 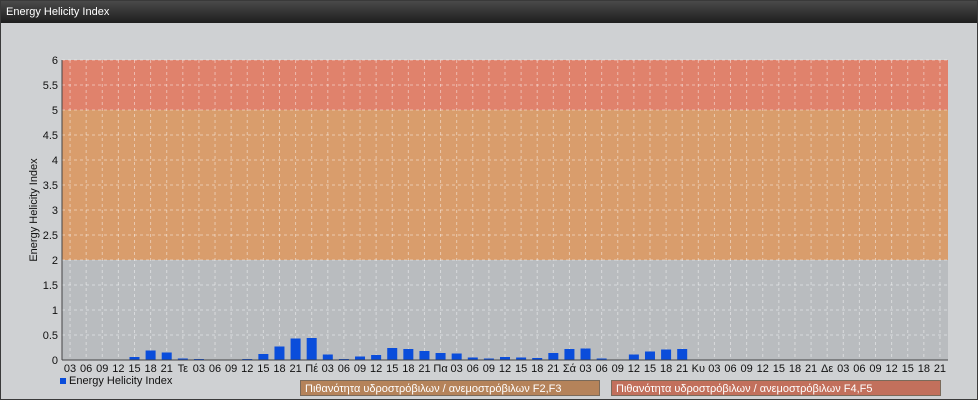 What do you see at coordinates (183, 369) in the screenshot?
I see `x-tick-label: Τε` at bounding box center [183, 369].